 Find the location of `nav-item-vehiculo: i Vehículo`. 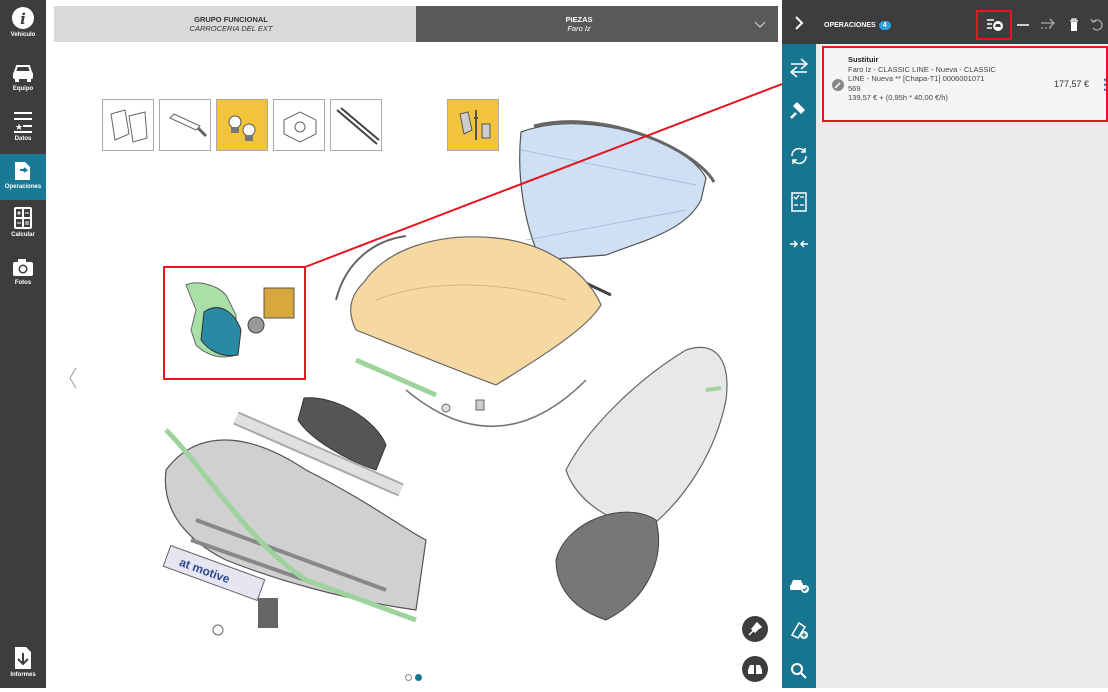

nav-item-vehiculo: i Vehículo is located at coordinates (23, 29).